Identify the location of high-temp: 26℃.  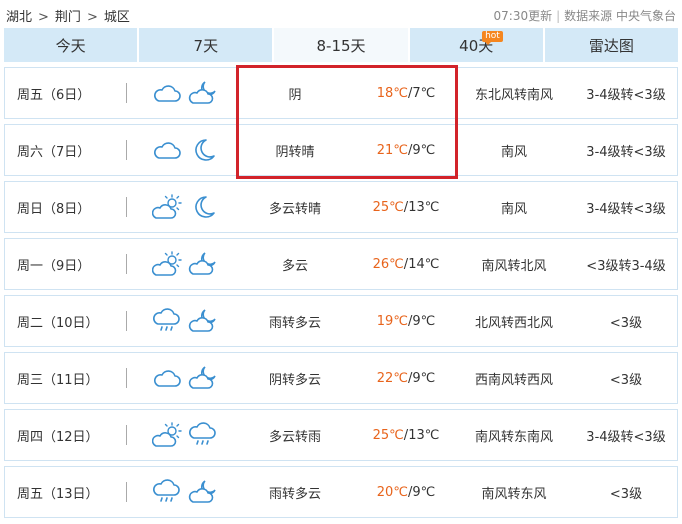
(388, 264).